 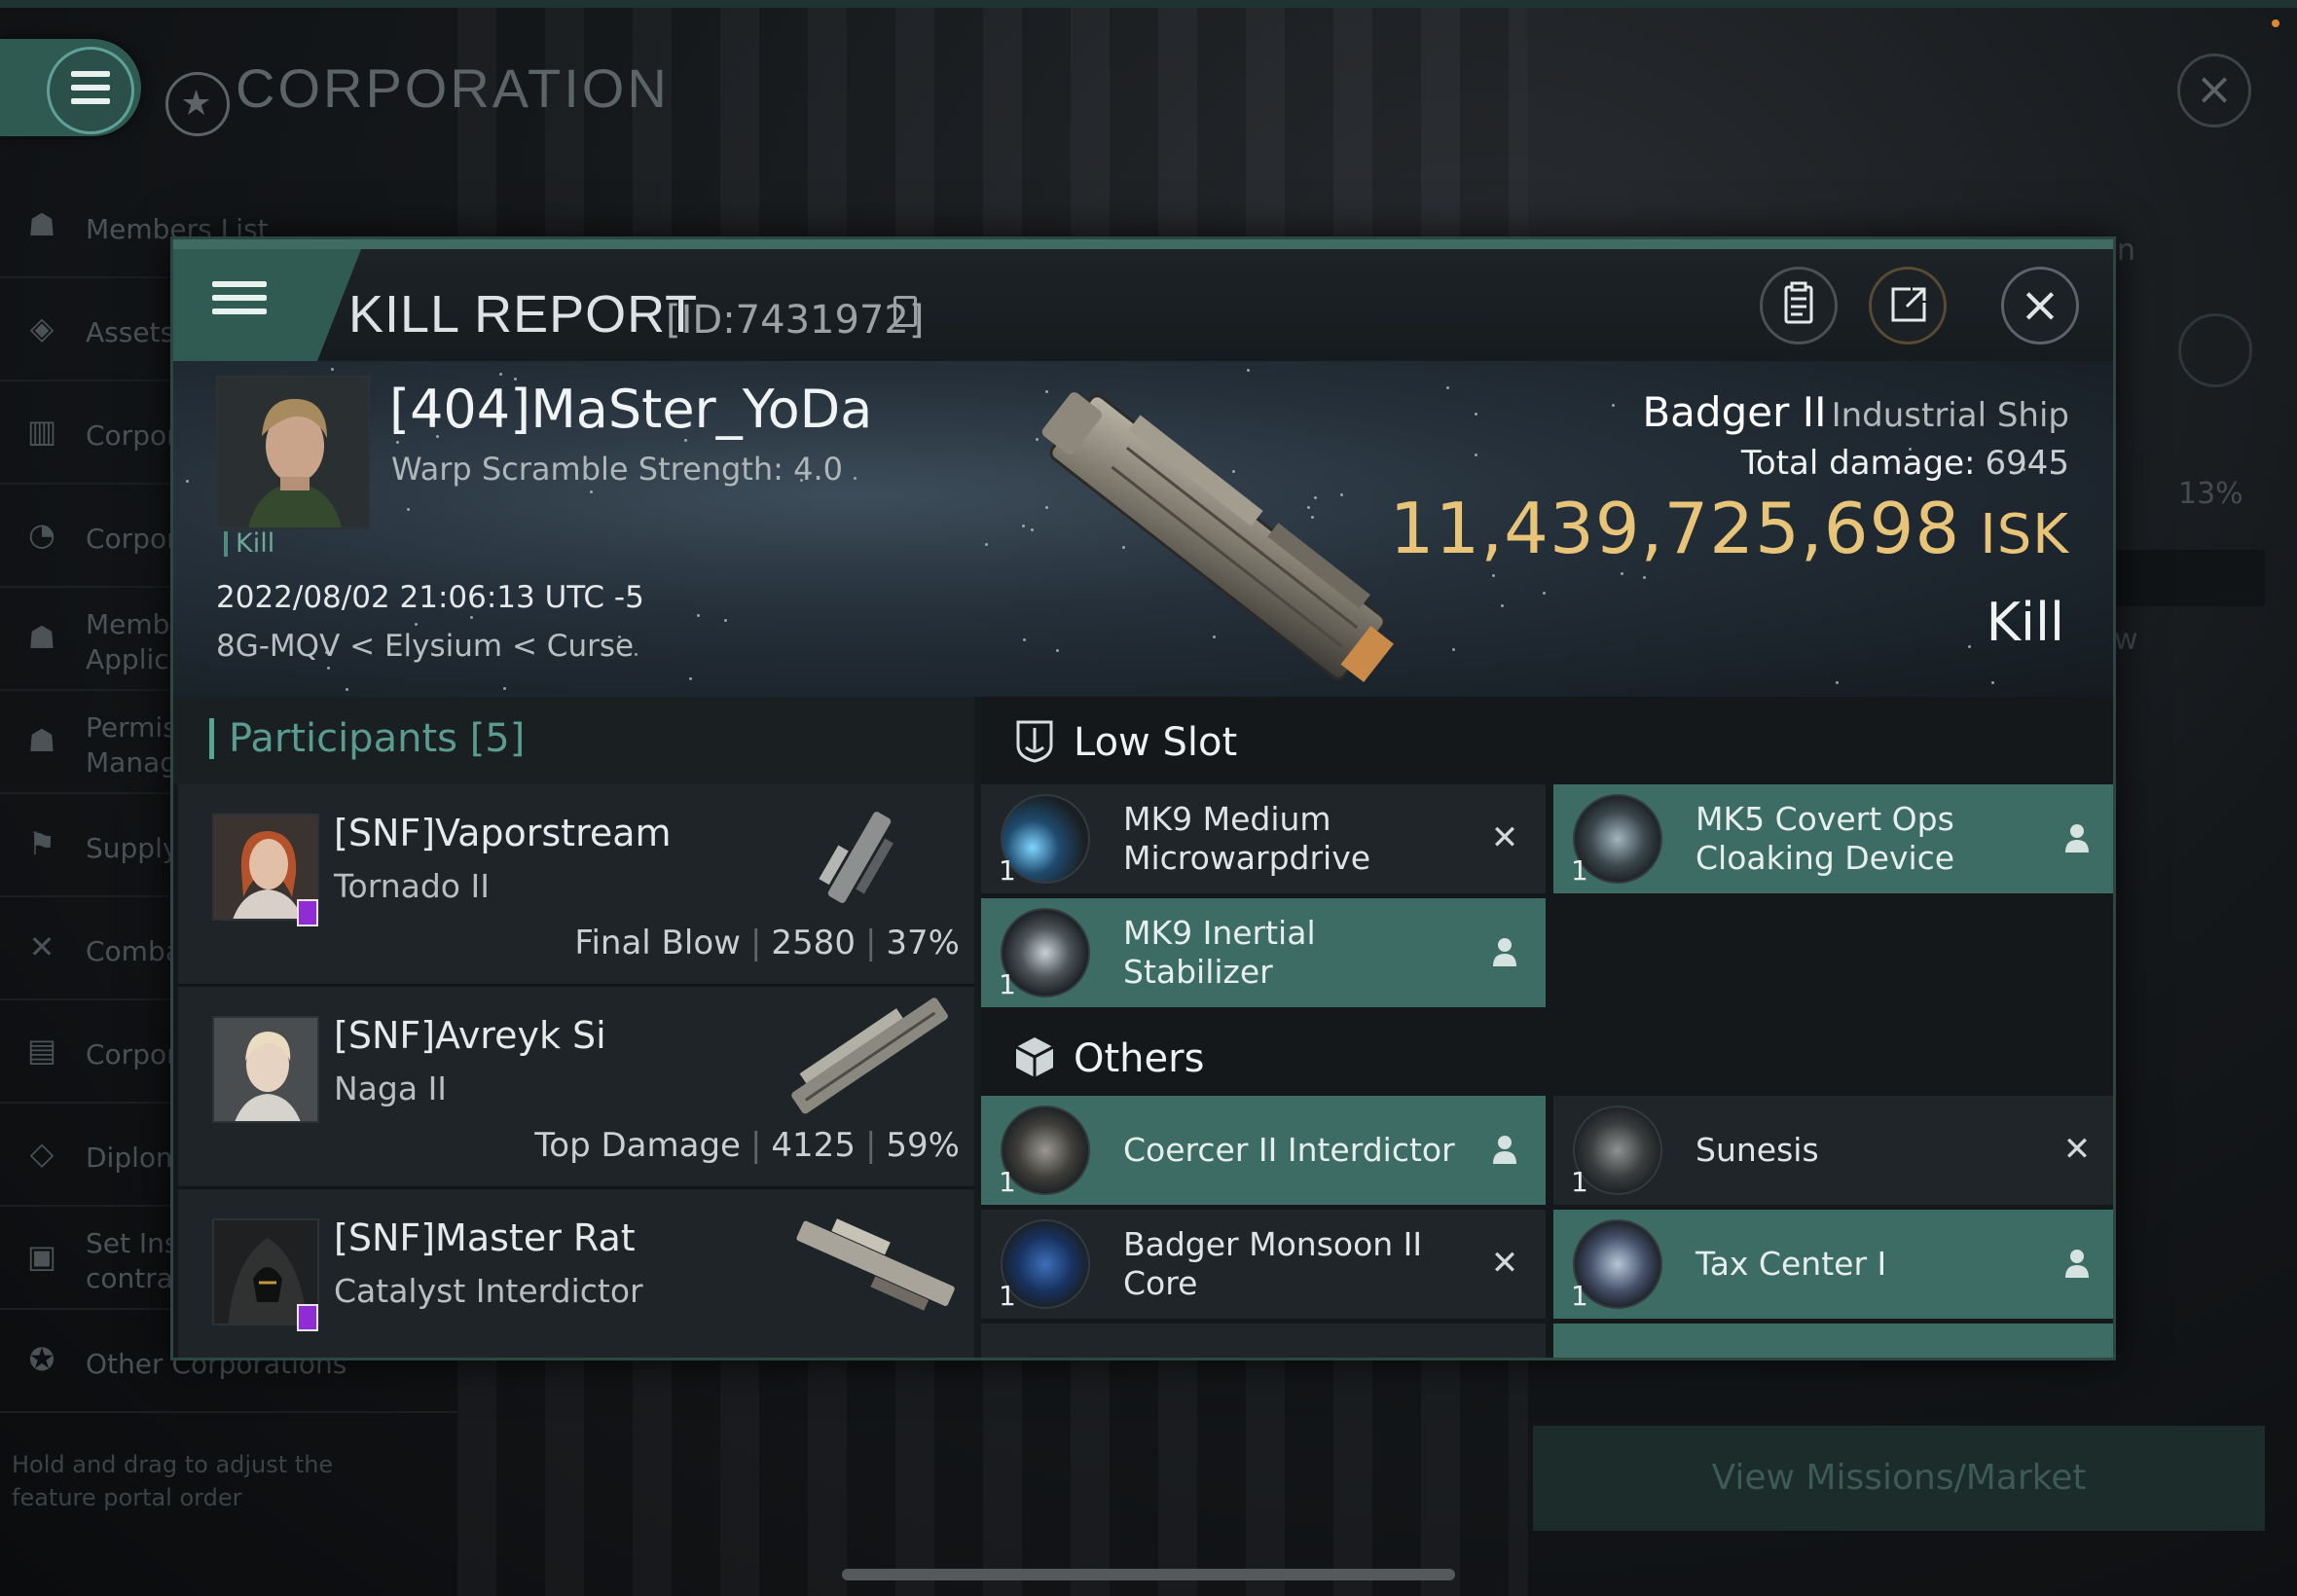 What do you see at coordinates (1734, 412) in the screenshot?
I see `victim-ship-name: Badger II` at bounding box center [1734, 412].